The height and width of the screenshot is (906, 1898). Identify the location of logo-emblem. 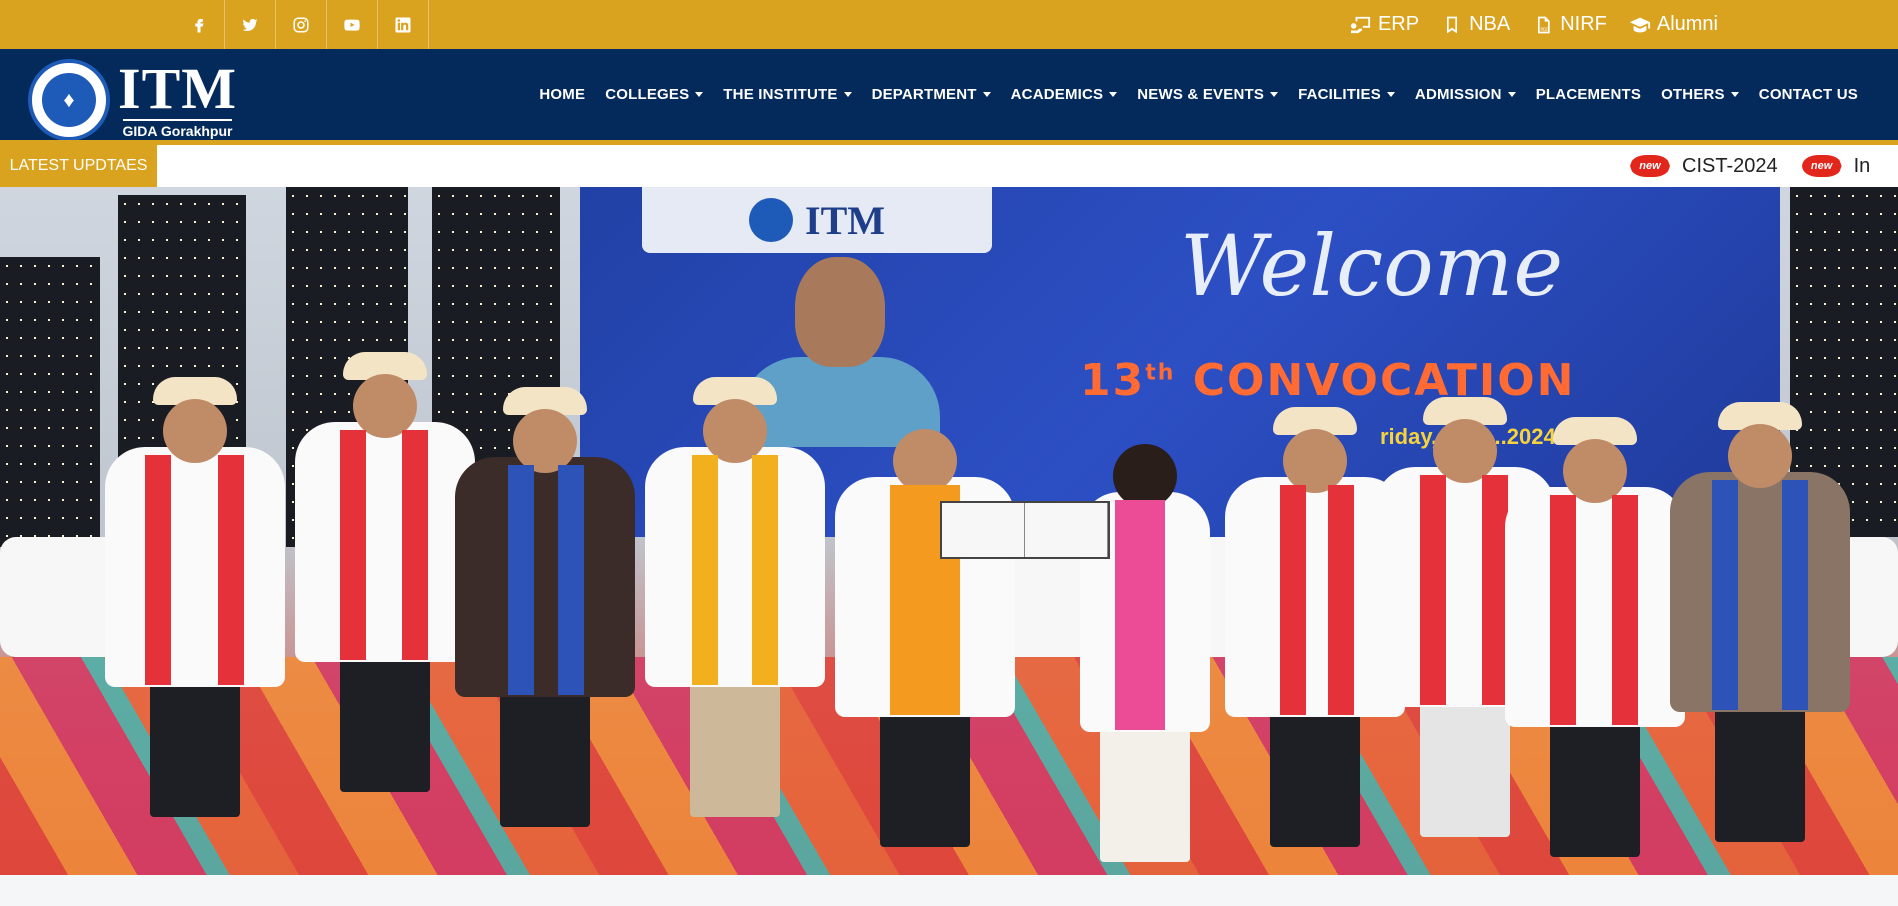
(771, 220).